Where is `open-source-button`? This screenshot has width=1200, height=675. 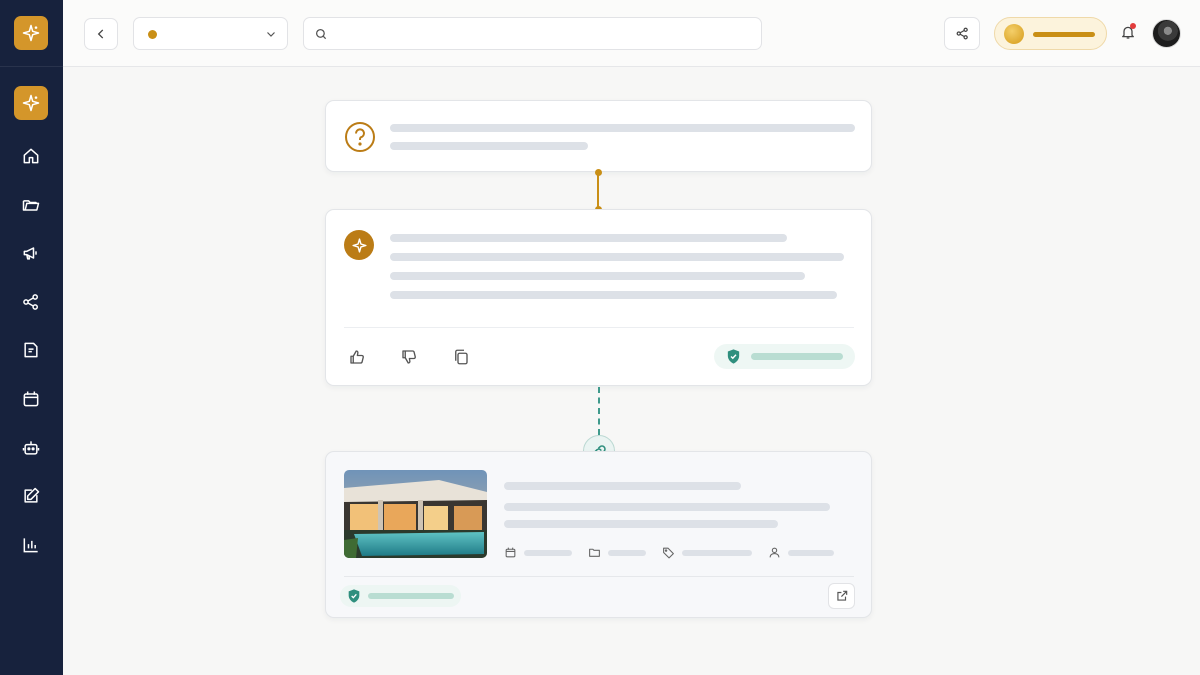
open-source-button is located at coordinates (841, 596).